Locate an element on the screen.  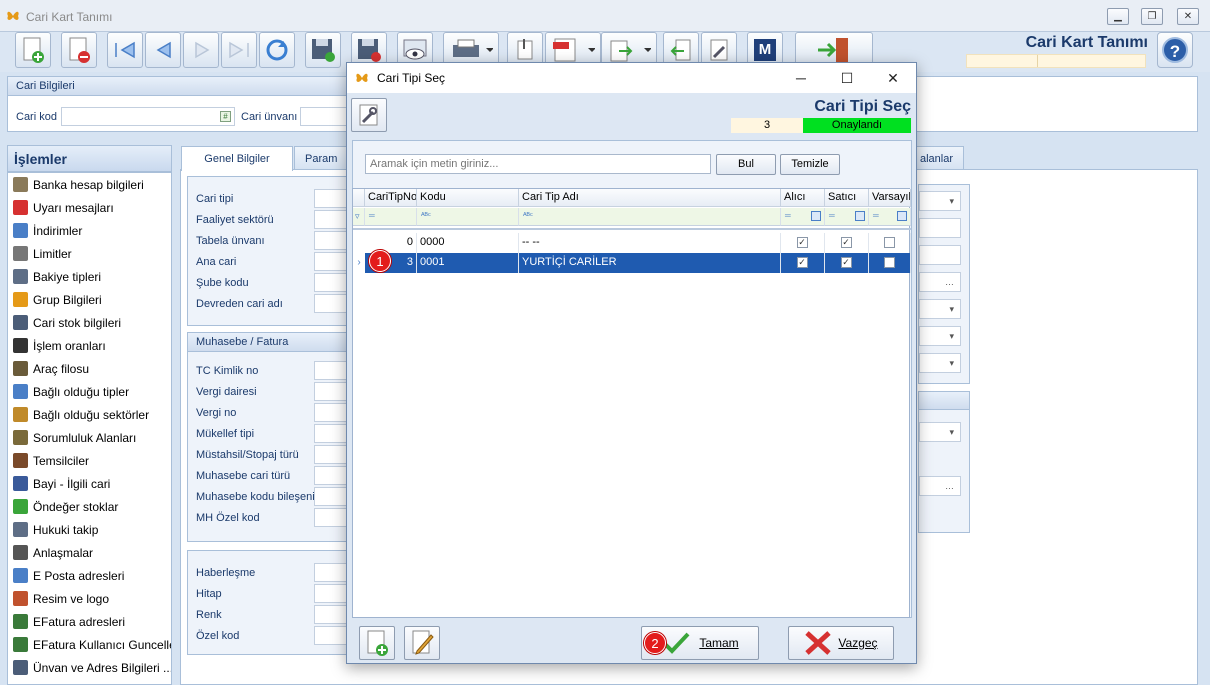
table-row: 0 0000 -- -- ✓ ✓ is located at coordinates (638, 243).